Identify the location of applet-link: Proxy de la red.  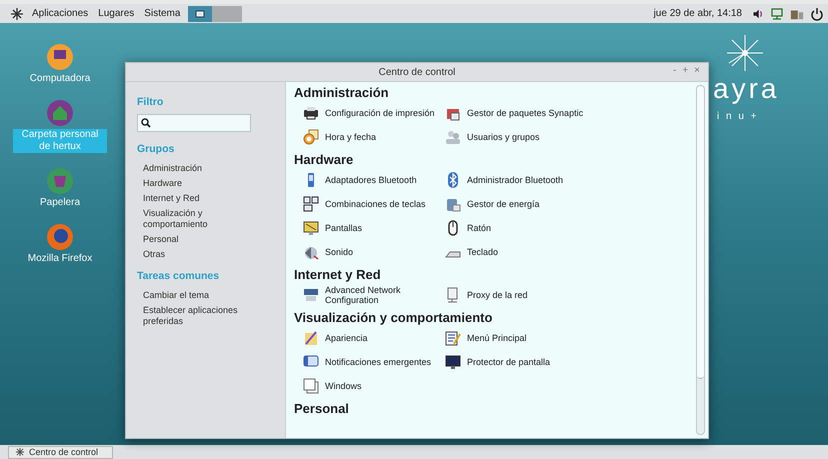
(497, 295).